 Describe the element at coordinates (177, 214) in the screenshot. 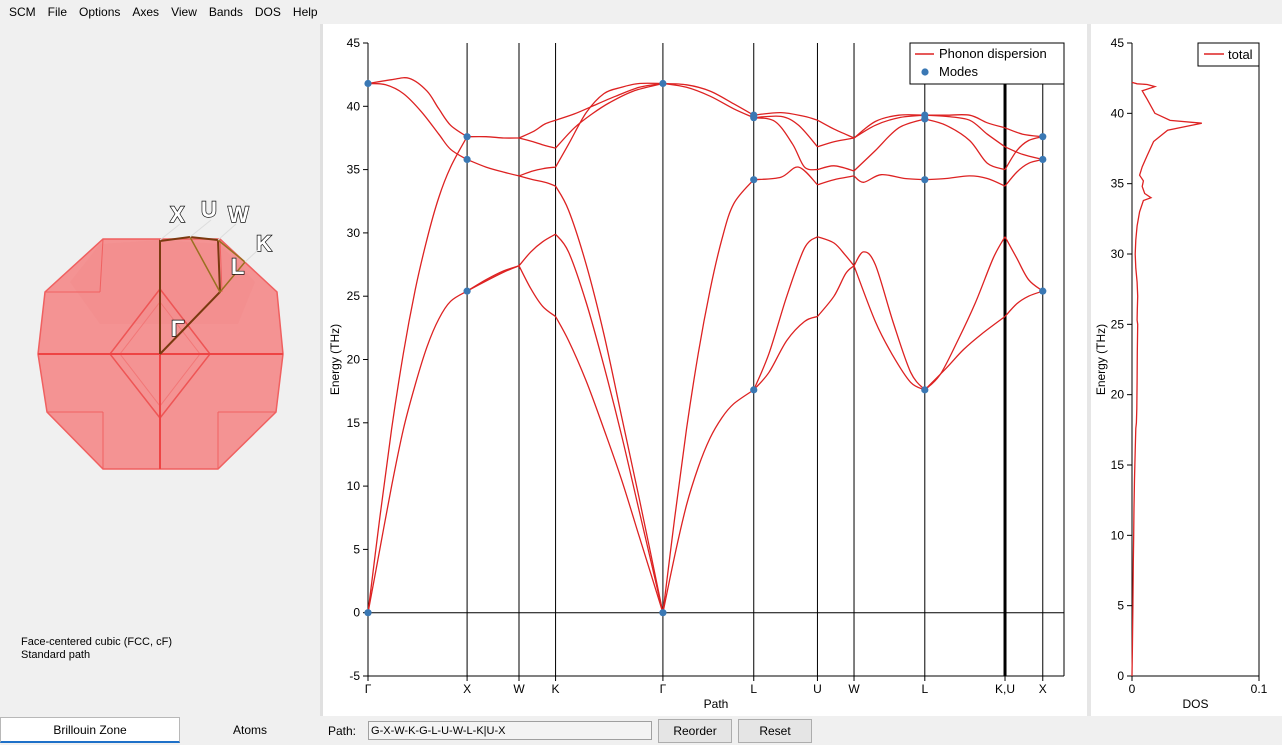

I see `bz-label-x: X` at that location.